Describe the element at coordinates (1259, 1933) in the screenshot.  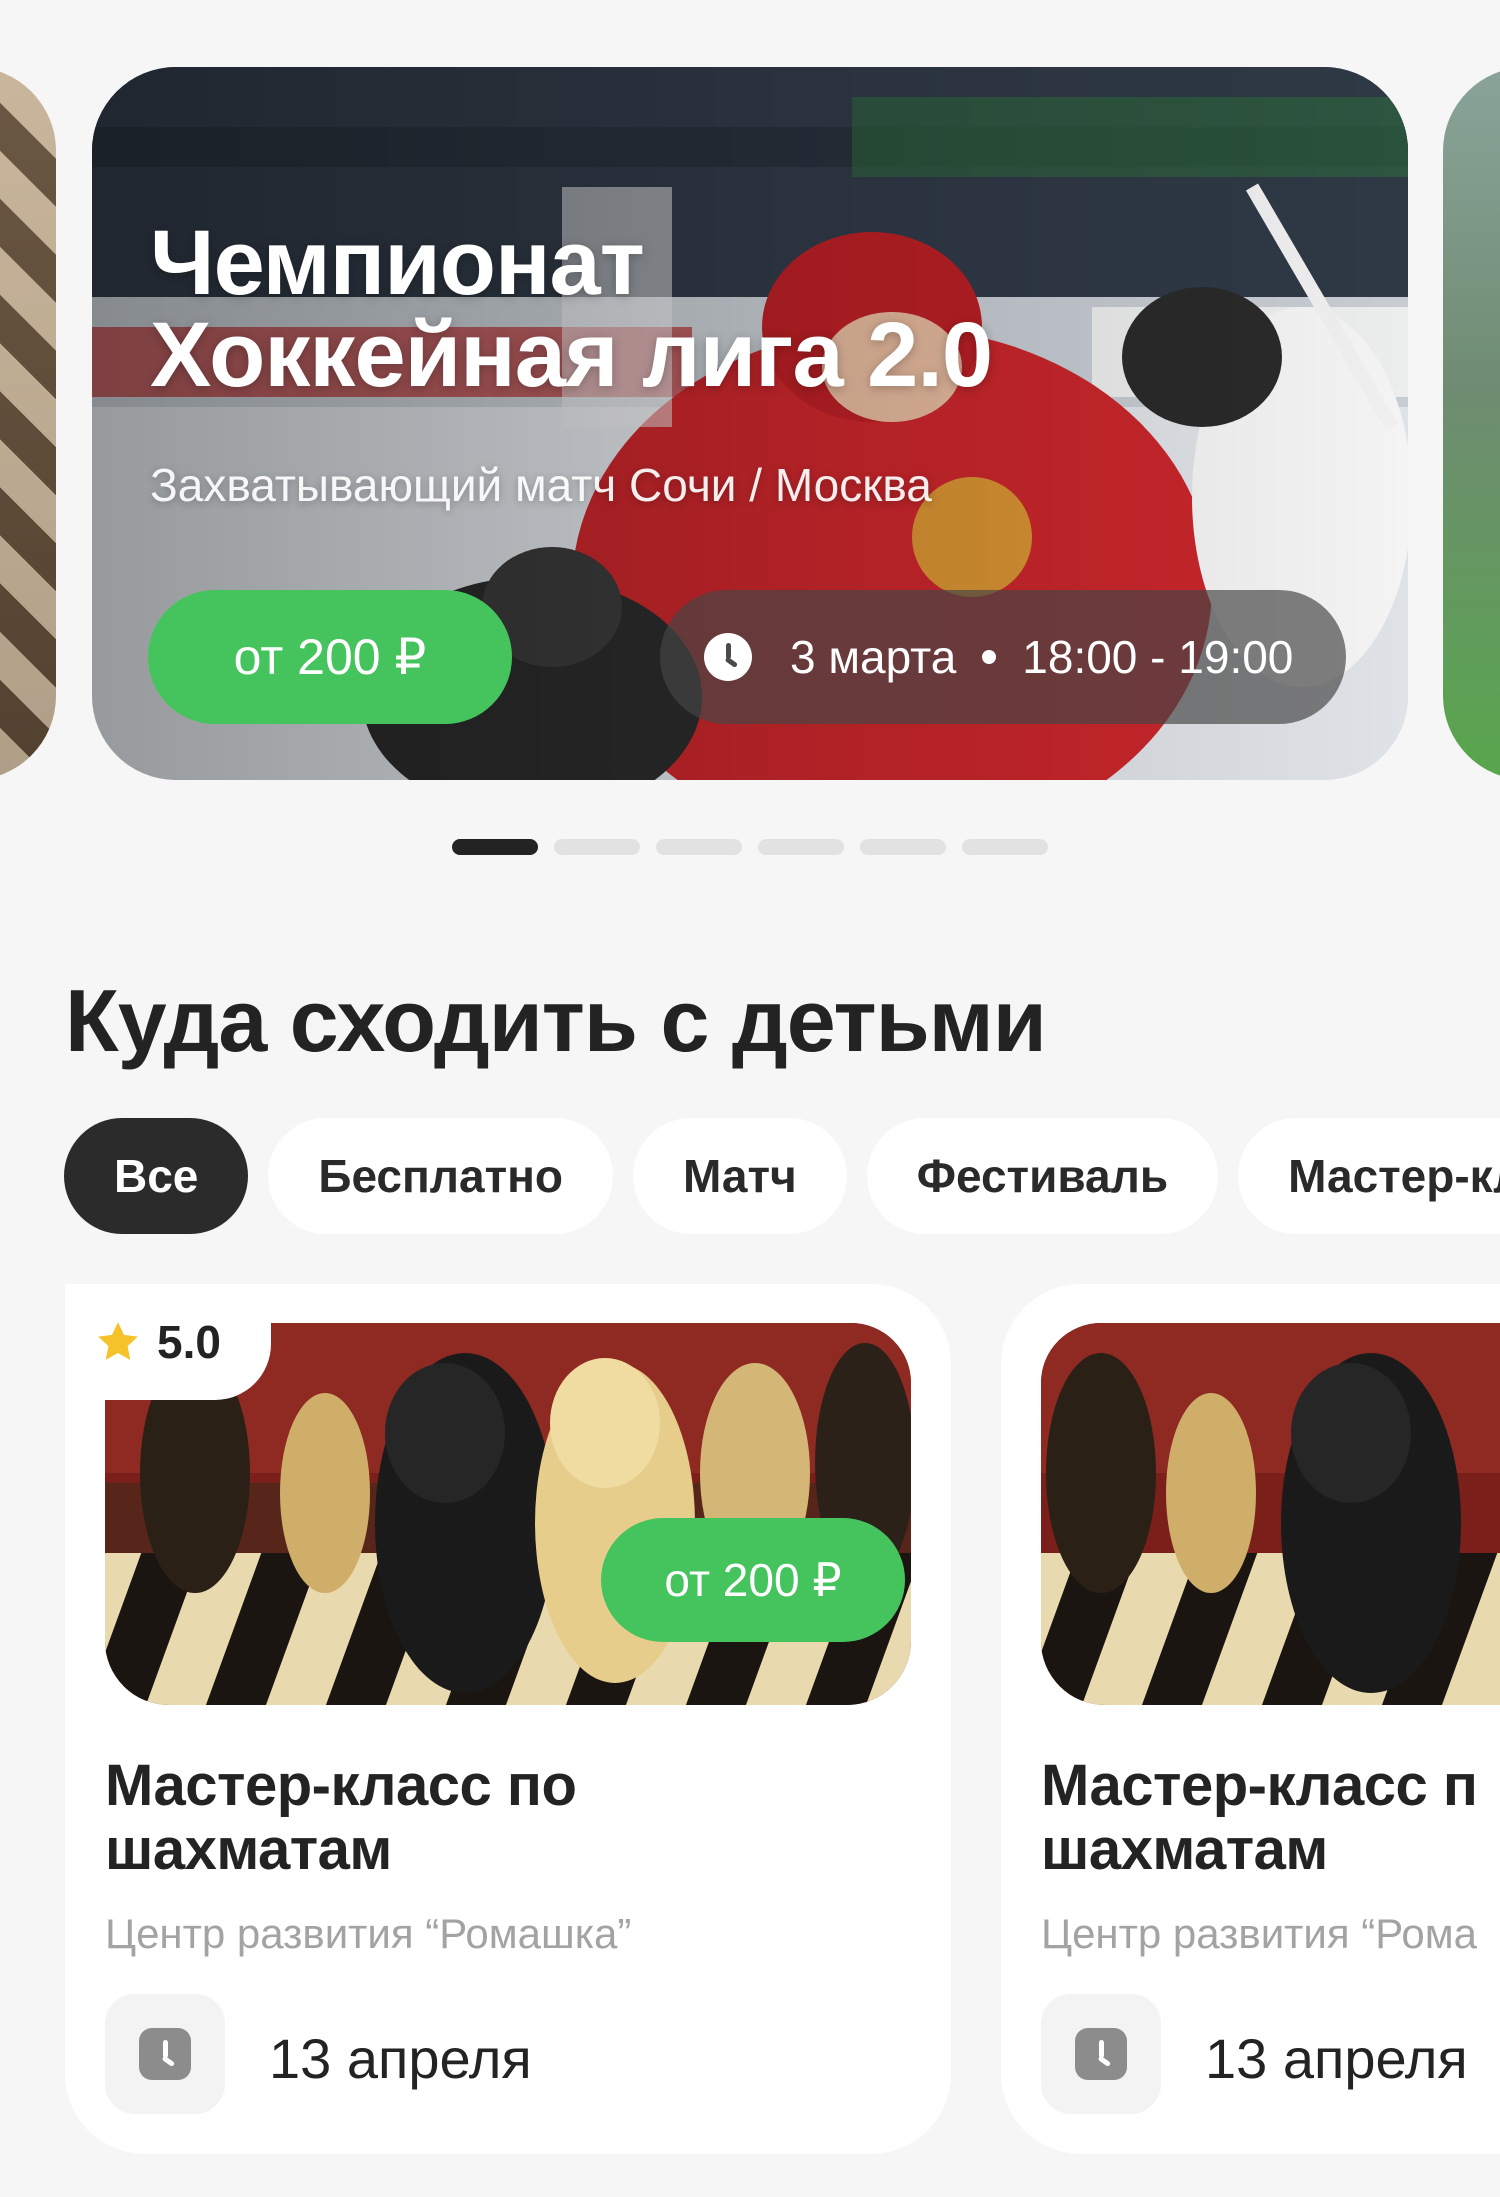
I see `card-organizer: Центр развития “Рома` at that location.